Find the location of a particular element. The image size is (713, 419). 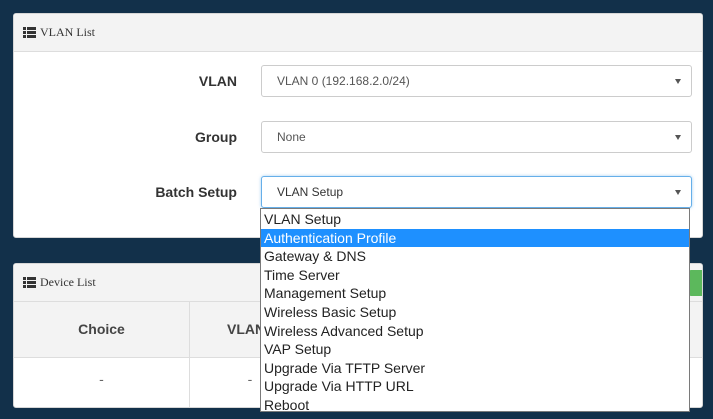

group-select: None is located at coordinates (476, 137).